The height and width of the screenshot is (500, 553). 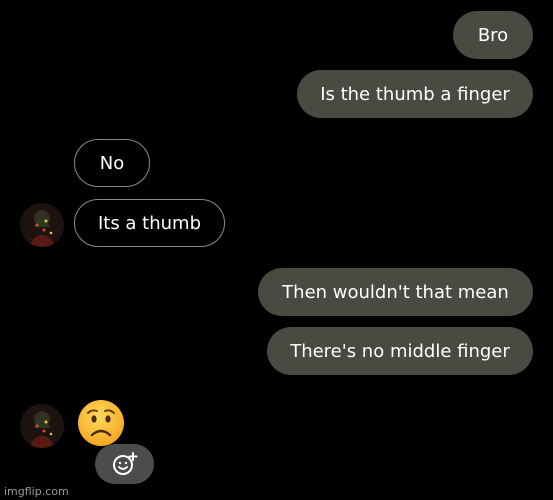 What do you see at coordinates (493, 35) in the screenshot?
I see `outgoing-message-bubble: Bro` at bounding box center [493, 35].